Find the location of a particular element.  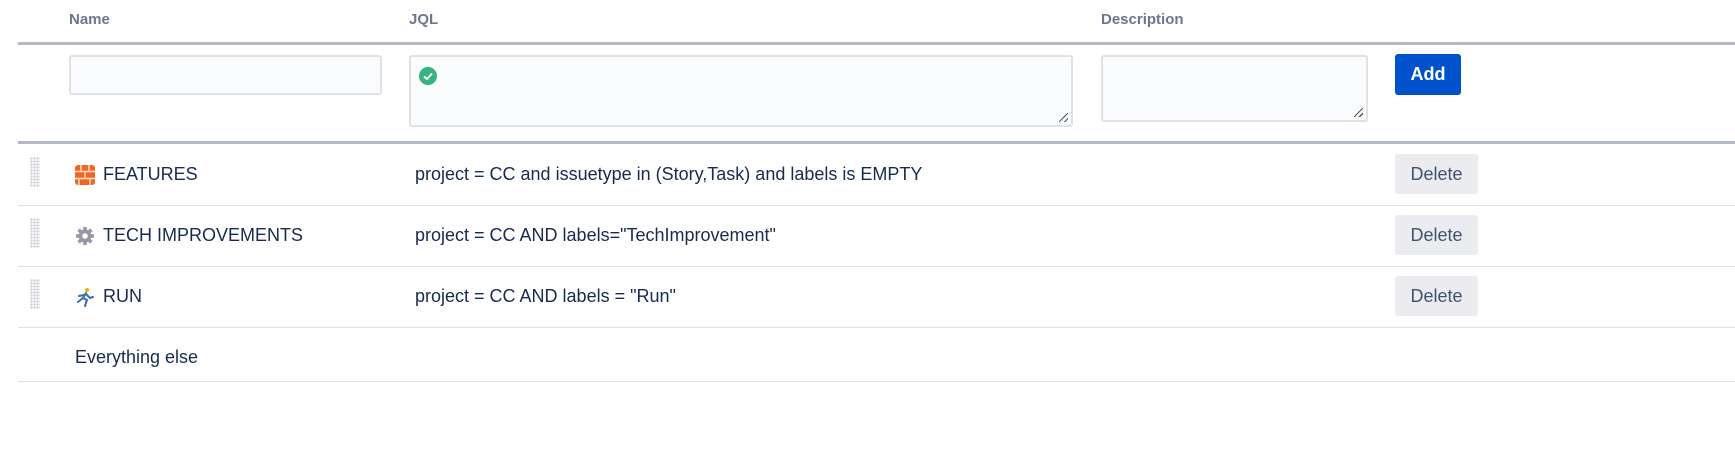

brick-wall-icon is located at coordinates (85, 174).